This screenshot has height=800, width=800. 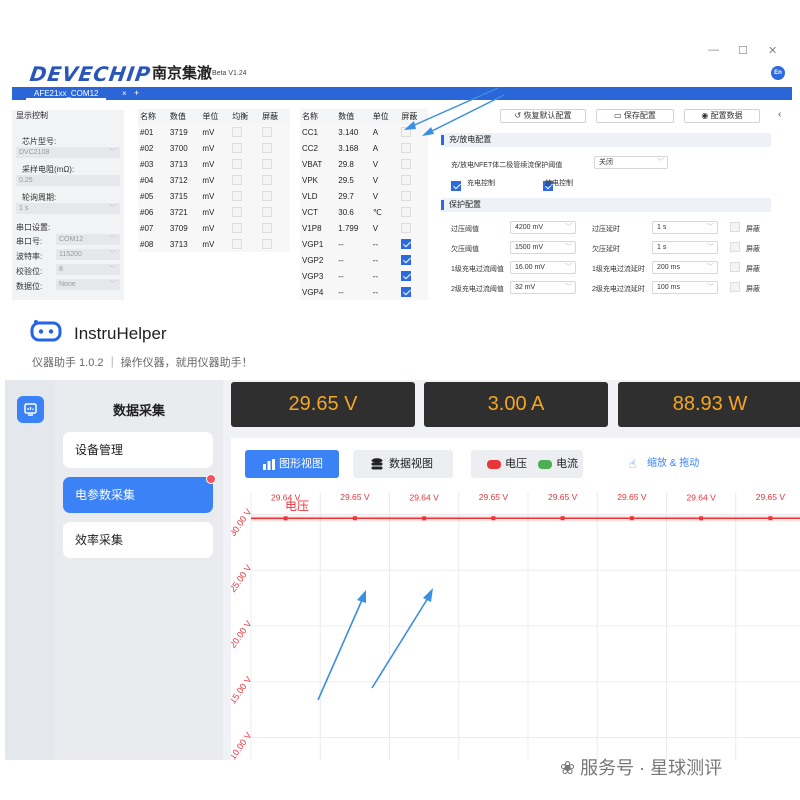 What do you see at coordinates (138, 540) in the screenshot?
I see `nav-item-efficiency-acquisition: 效率采集` at bounding box center [138, 540].